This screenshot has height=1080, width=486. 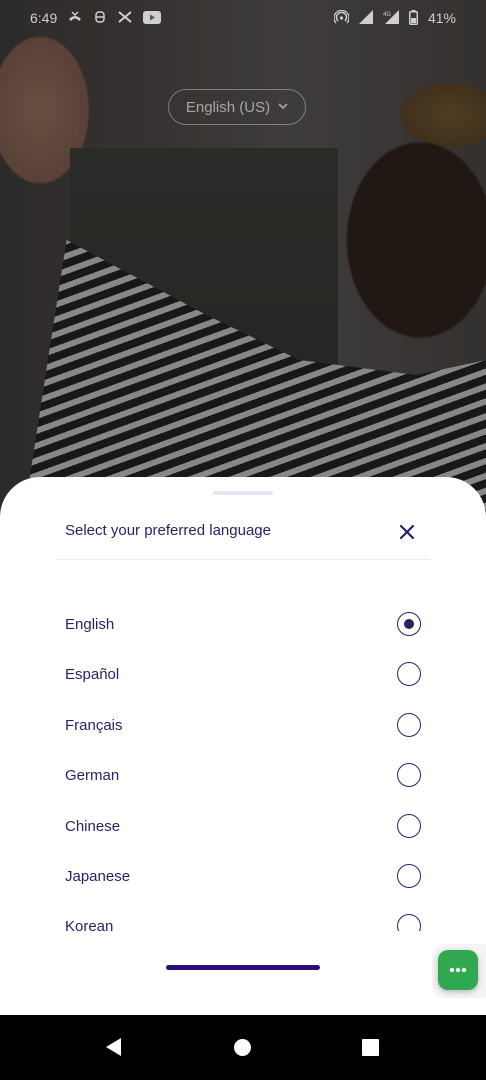 What do you see at coordinates (387, 15) in the screenshot?
I see `svg-text: 4G` at bounding box center [387, 15].